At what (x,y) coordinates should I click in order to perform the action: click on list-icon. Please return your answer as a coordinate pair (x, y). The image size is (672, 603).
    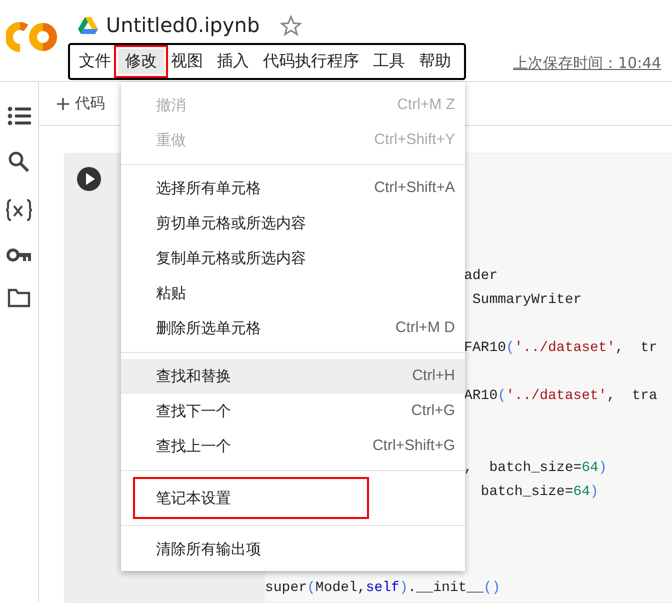
    Looking at the image, I should click on (19, 116).